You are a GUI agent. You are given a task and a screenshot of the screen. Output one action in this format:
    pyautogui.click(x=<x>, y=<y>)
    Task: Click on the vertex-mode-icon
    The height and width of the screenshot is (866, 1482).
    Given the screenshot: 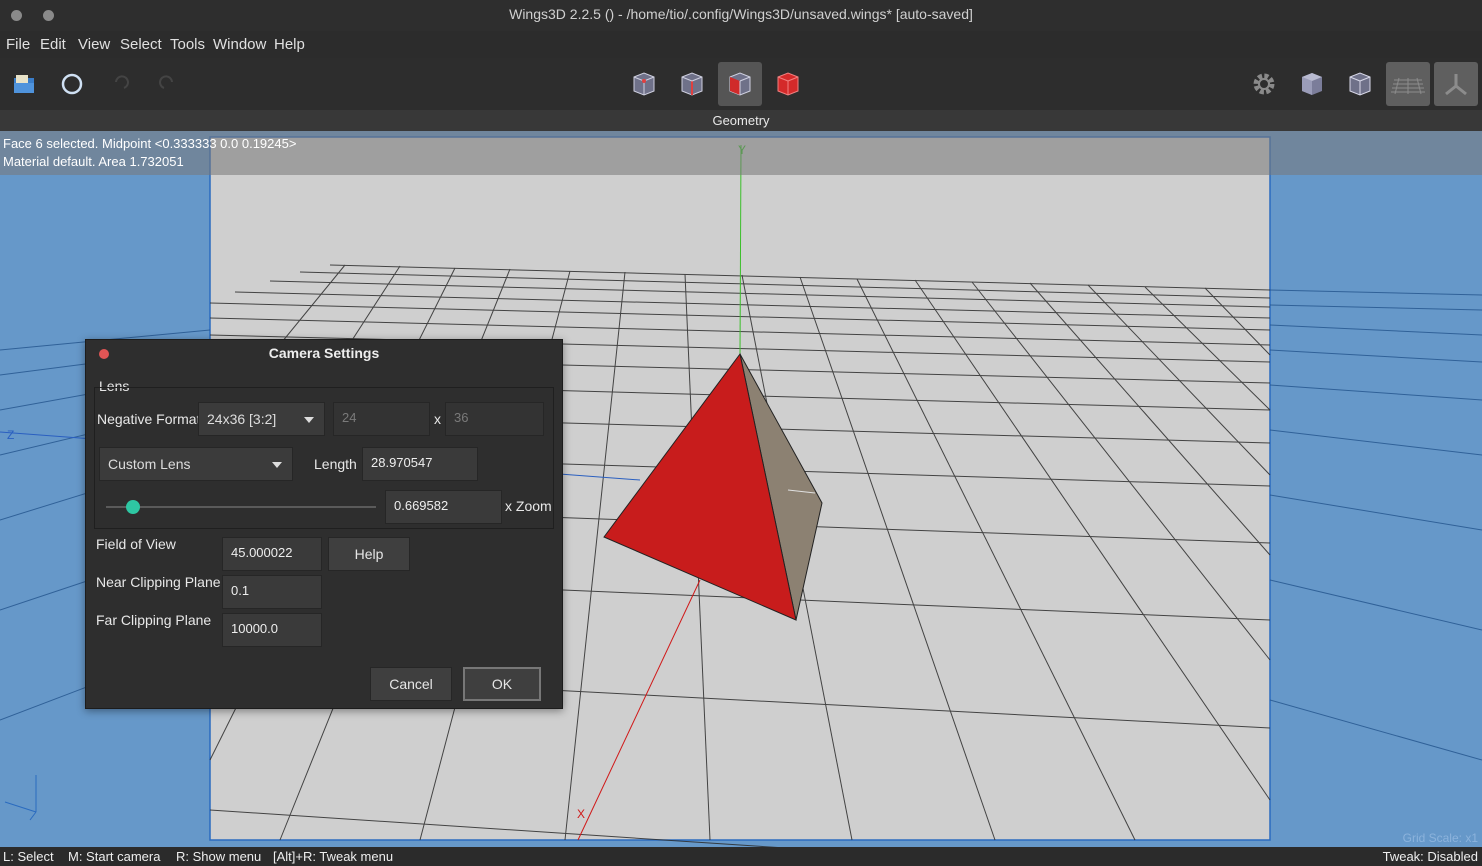 What is the action you would take?
    pyautogui.click(x=644, y=84)
    